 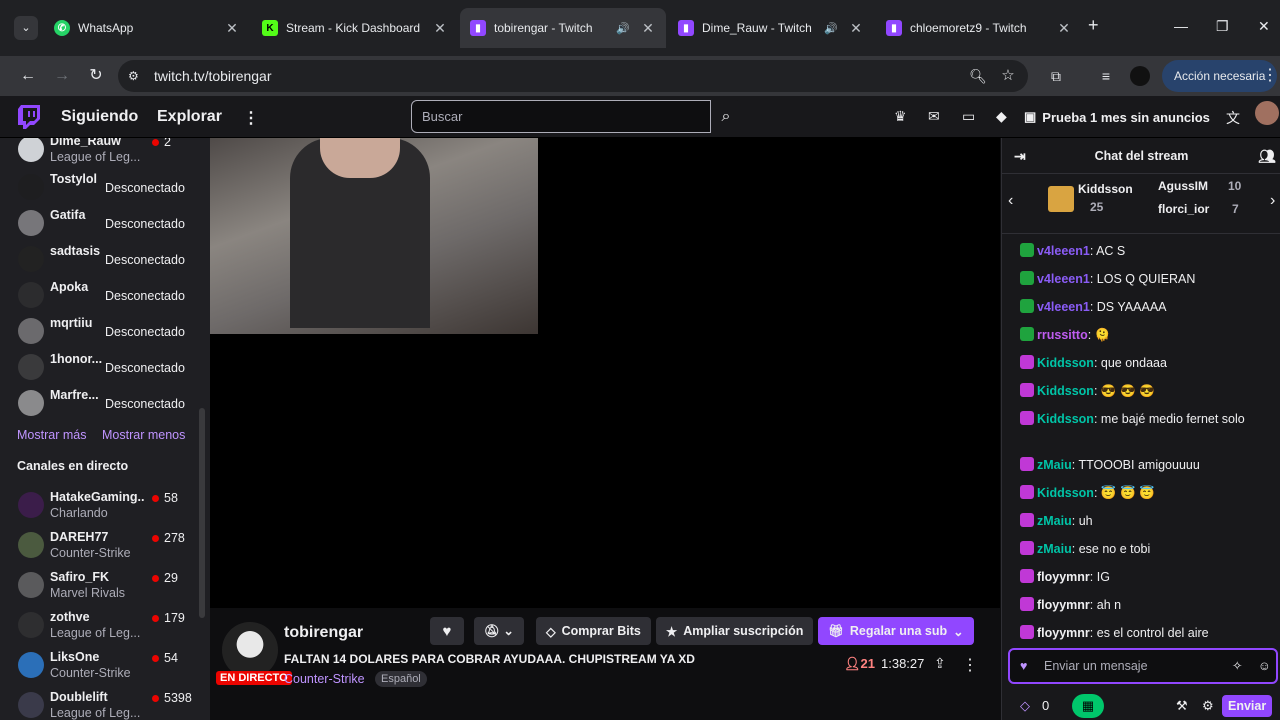 What do you see at coordinates (51, 435) in the screenshot?
I see `show-more-link: Mostrar más` at bounding box center [51, 435].